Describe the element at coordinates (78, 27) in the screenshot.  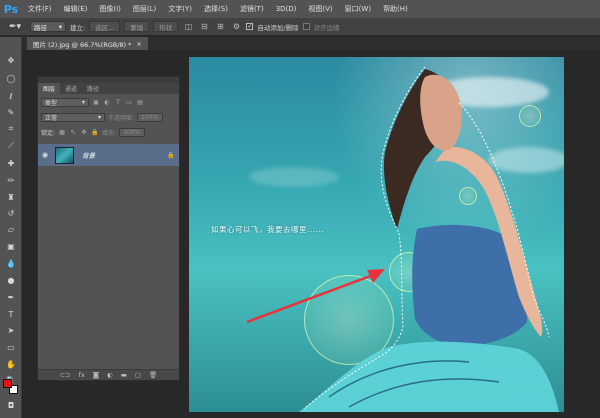
I see `build-label: 建立:` at that location.